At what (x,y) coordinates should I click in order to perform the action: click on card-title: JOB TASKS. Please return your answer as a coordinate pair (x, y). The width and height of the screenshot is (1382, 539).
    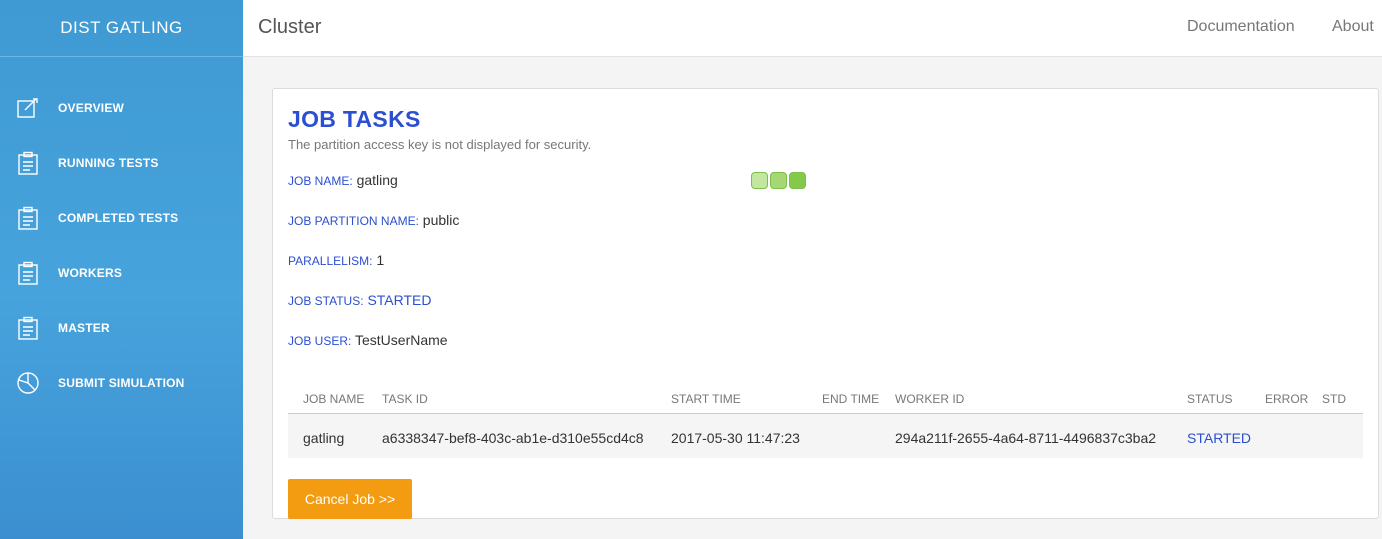
    Looking at the image, I should click on (354, 119).